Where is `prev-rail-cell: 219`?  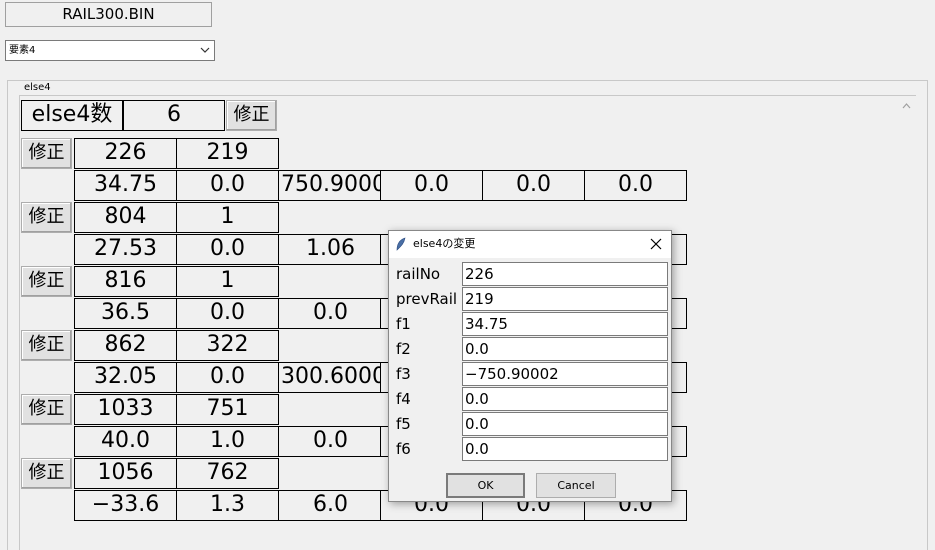 prev-rail-cell: 219 is located at coordinates (227, 153).